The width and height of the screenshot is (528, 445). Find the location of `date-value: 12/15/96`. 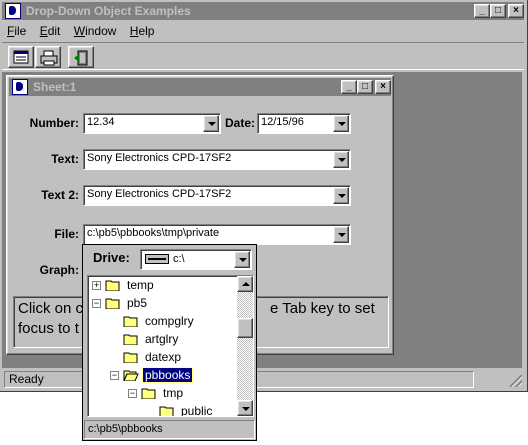

date-value: 12/15/96 is located at coordinates (282, 122).